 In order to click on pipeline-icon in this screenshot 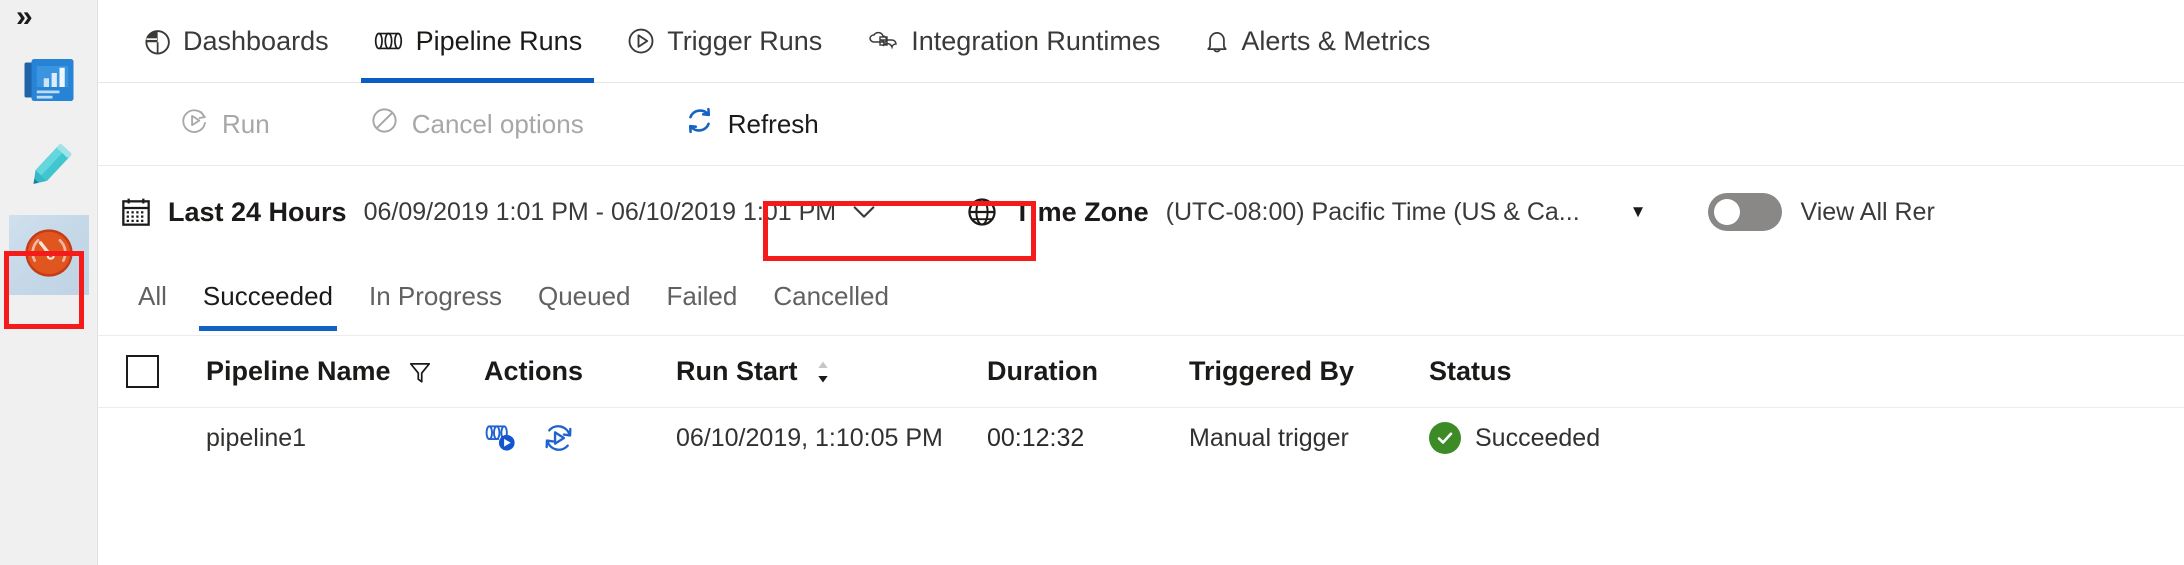, I will do `click(389, 41)`.